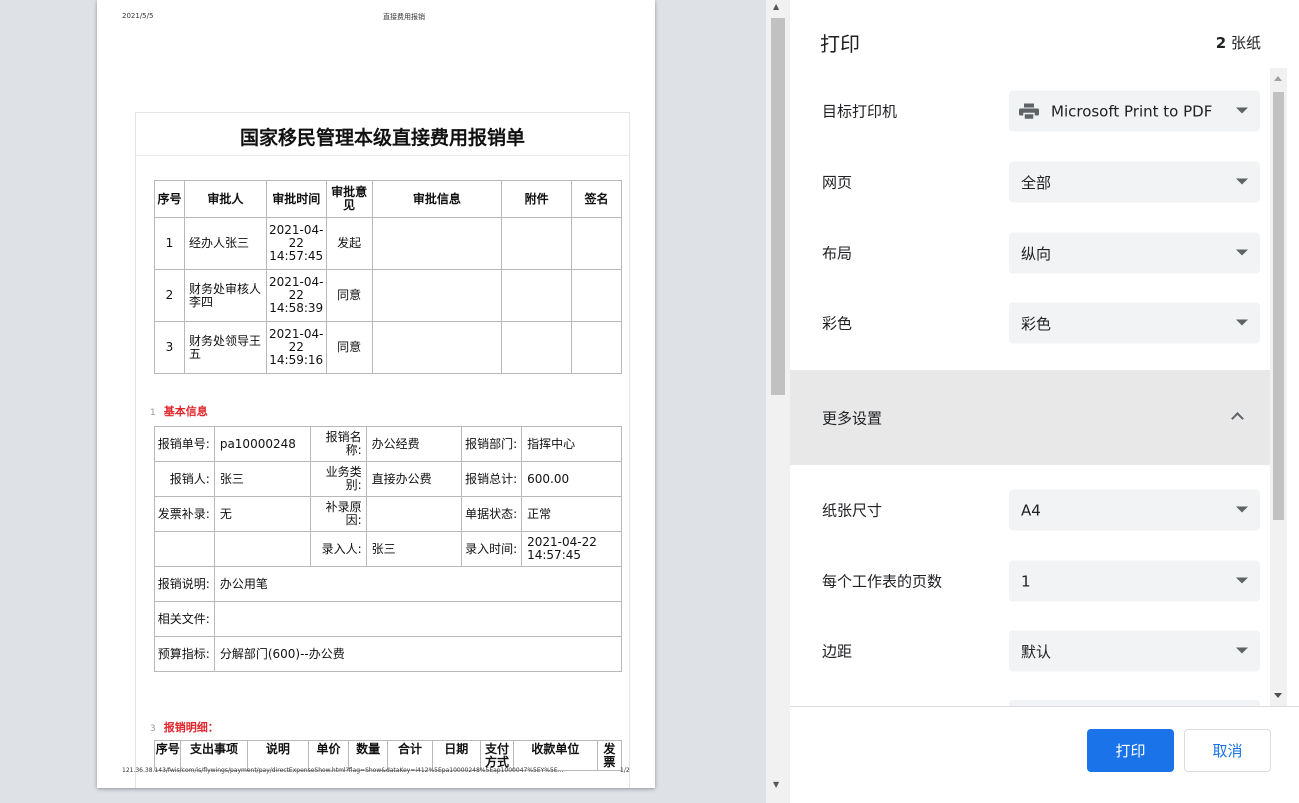  What do you see at coordinates (410, 755) in the screenshot?
I see `header-cell: 合计` at bounding box center [410, 755].